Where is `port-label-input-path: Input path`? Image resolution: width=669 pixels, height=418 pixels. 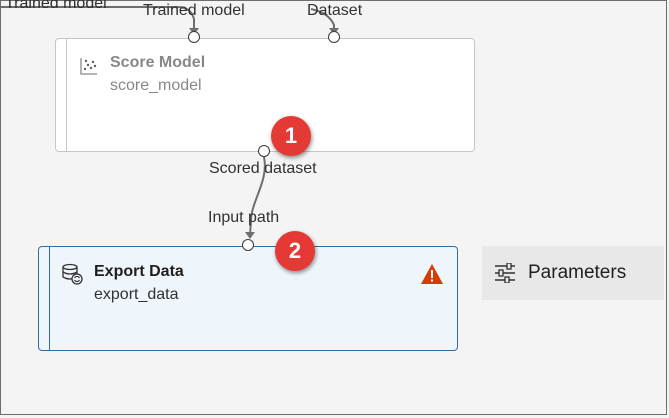
port-label-input-path: Input path is located at coordinates (244, 217).